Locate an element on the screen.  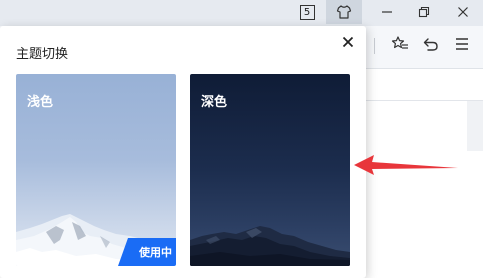
content-divider is located at coordinates (421, 100).